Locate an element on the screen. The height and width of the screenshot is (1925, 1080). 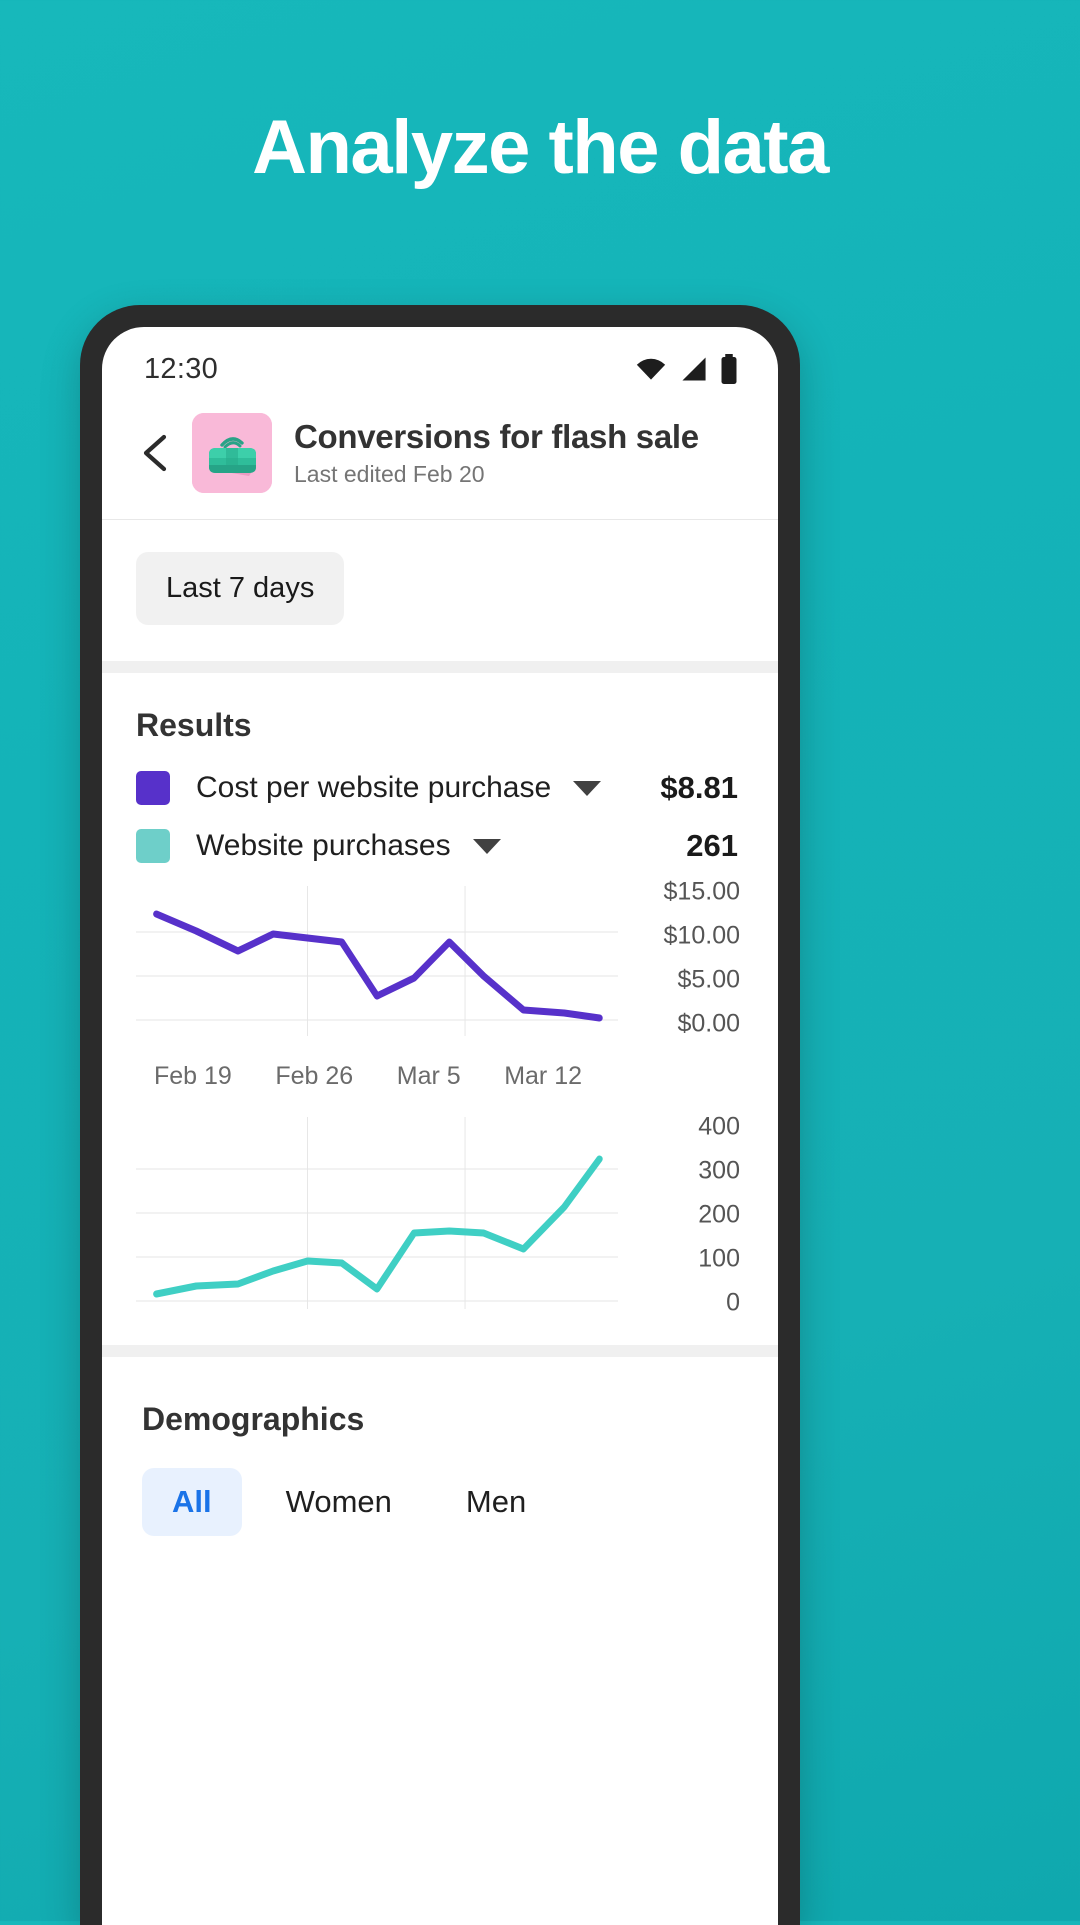
chevron-left-icon is located at coordinates (155, 453).